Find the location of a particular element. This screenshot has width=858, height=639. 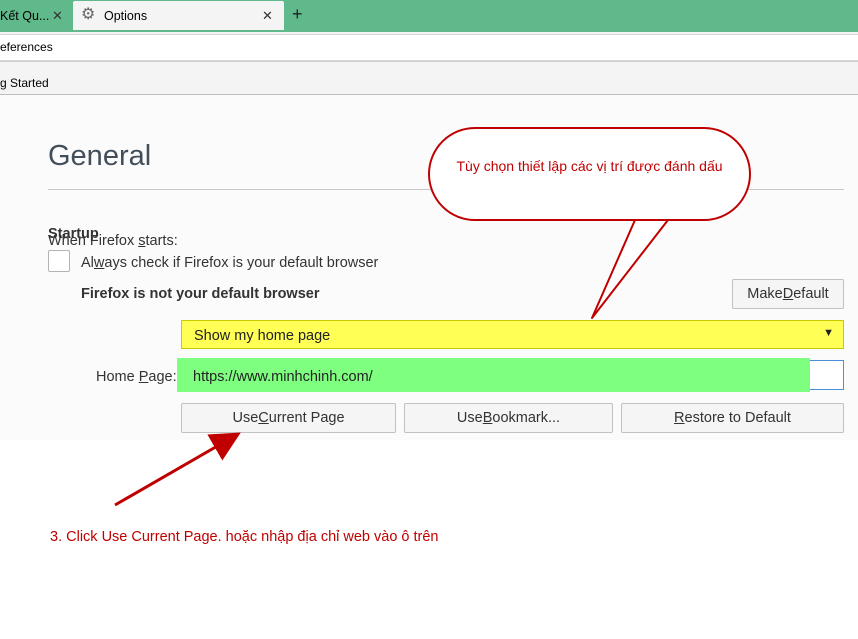

nav-bar: eferences is located at coordinates (429, 47).